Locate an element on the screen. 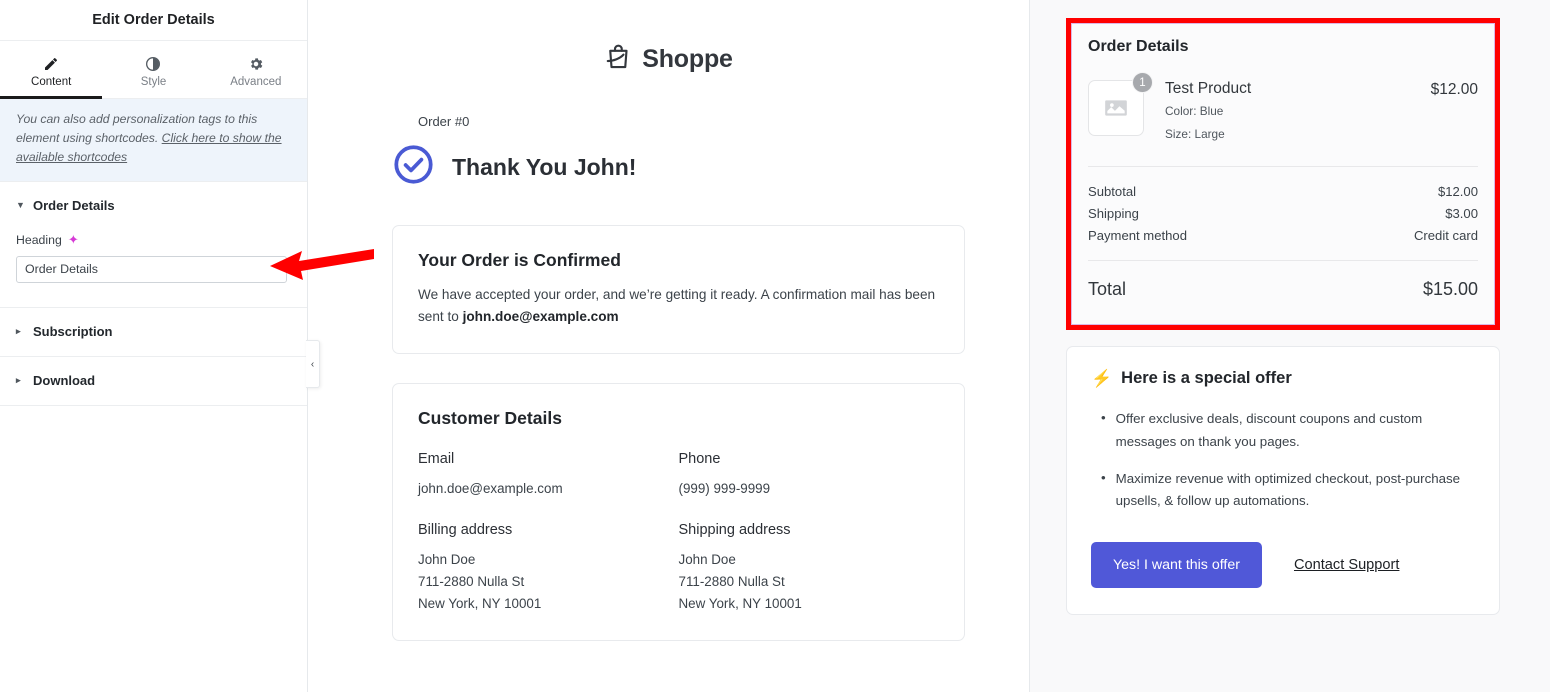 The image size is (1550, 692). accept-offer-button: Yes! I want this offer is located at coordinates (1176, 565).